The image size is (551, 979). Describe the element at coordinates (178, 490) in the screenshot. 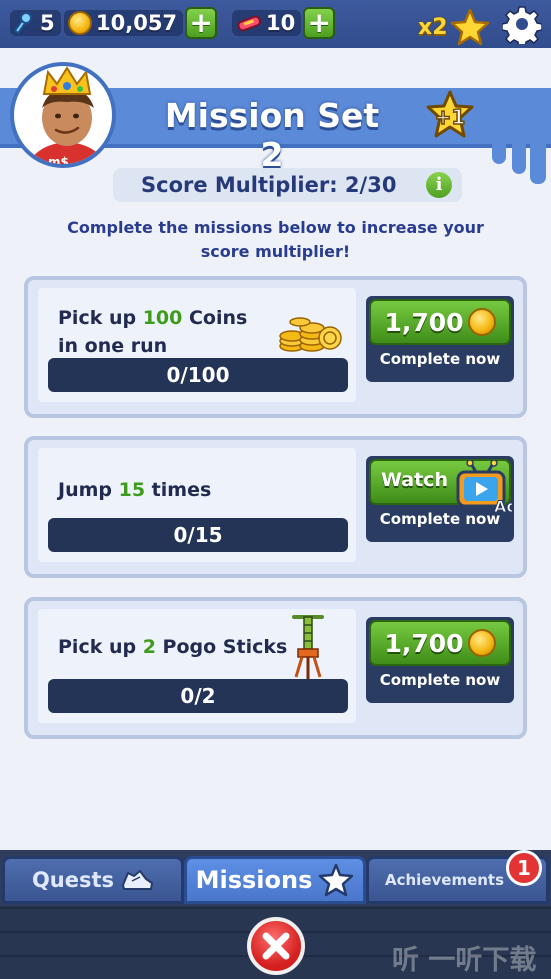

I see `mission-text-suffix: times` at that location.